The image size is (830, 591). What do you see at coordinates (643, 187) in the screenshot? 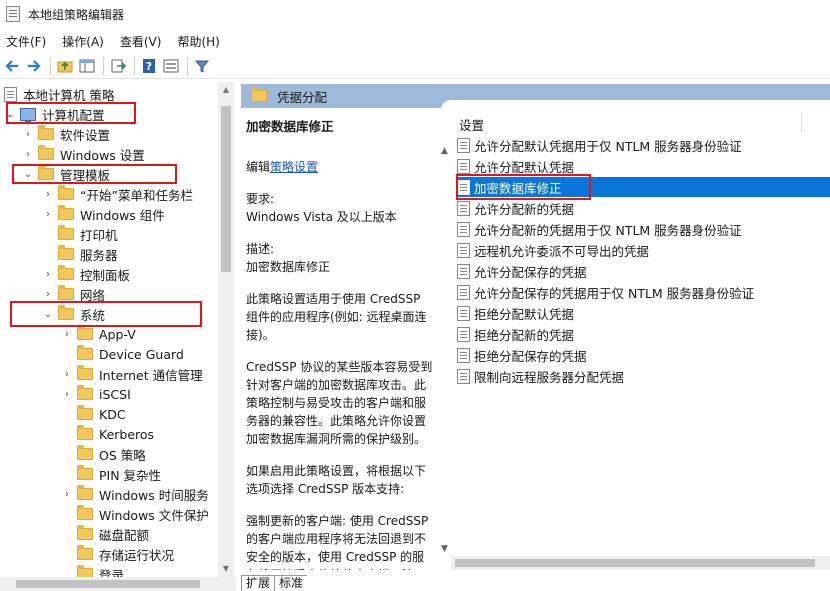
I see `policy-setting-row: 加密数据库修正` at bounding box center [643, 187].